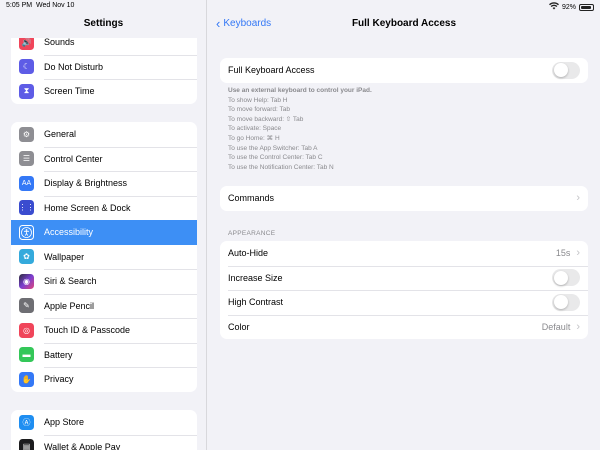  Describe the element at coordinates (86, 183) in the screenshot. I see `sidebar-item-label: Display & Brightness` at that location.